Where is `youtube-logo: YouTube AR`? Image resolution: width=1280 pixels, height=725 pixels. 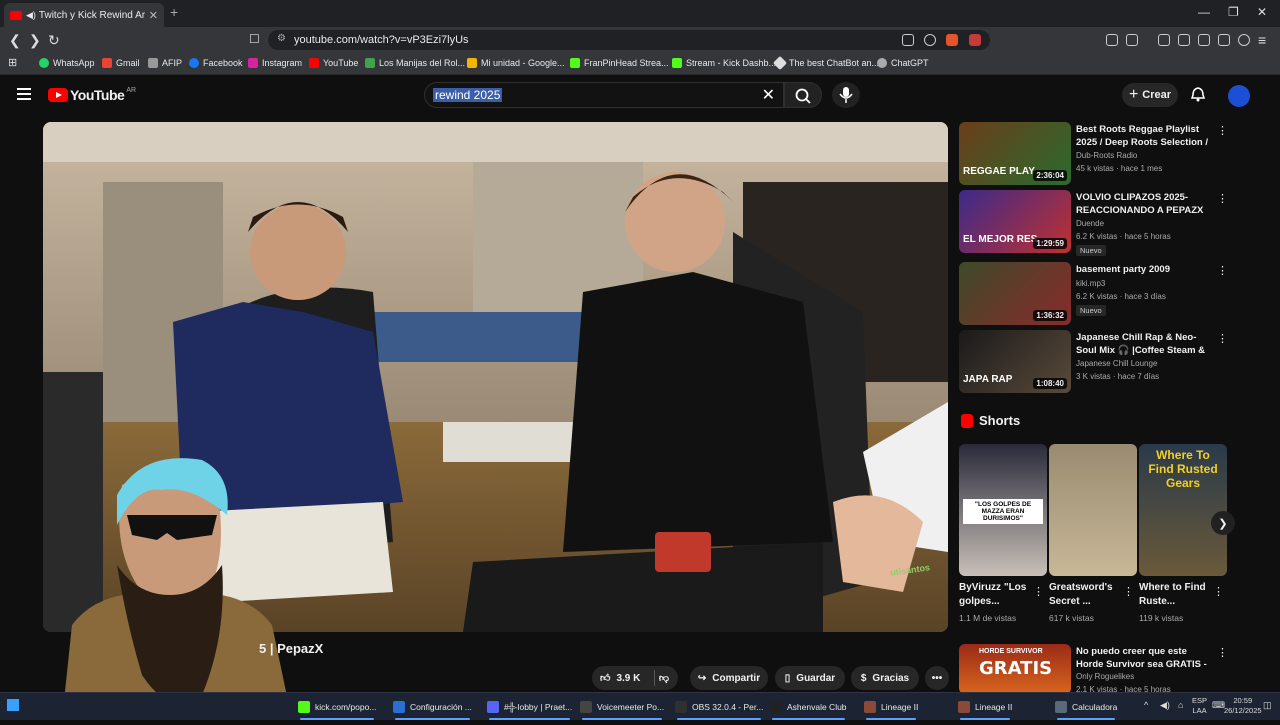
youtube-logo: YouTube AR is located at coordinates (92, 95).